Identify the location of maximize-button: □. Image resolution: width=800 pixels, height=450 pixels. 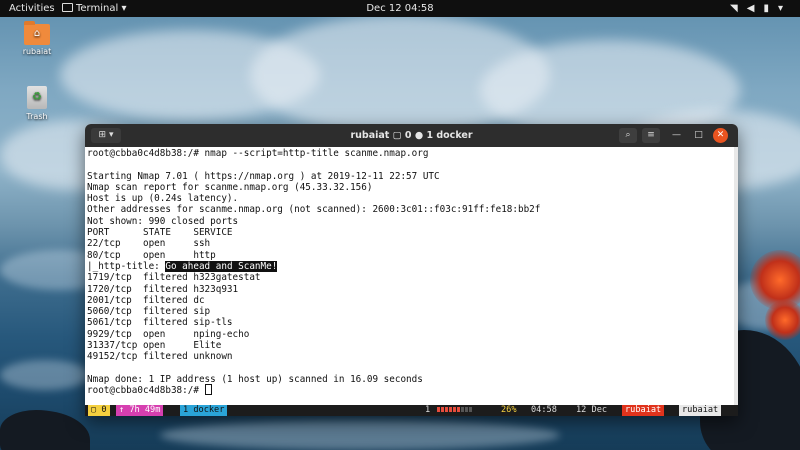
(698, 135).